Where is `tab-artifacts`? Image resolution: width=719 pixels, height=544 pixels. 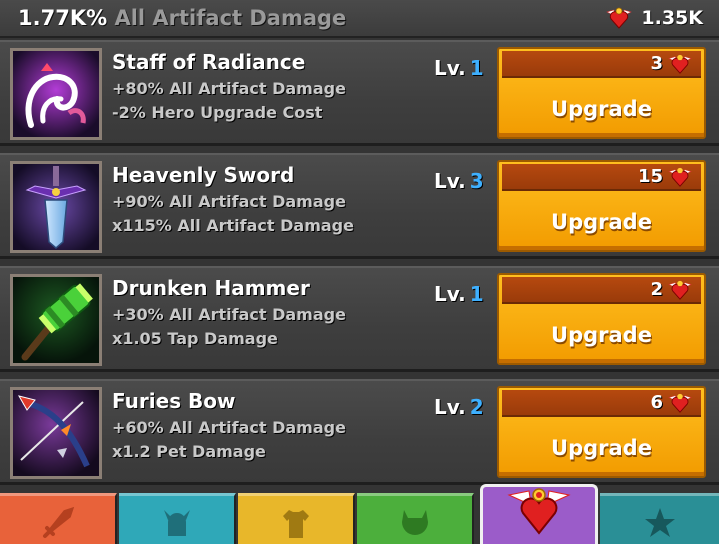 tab-artifacts is located at coordinates (539, 514).